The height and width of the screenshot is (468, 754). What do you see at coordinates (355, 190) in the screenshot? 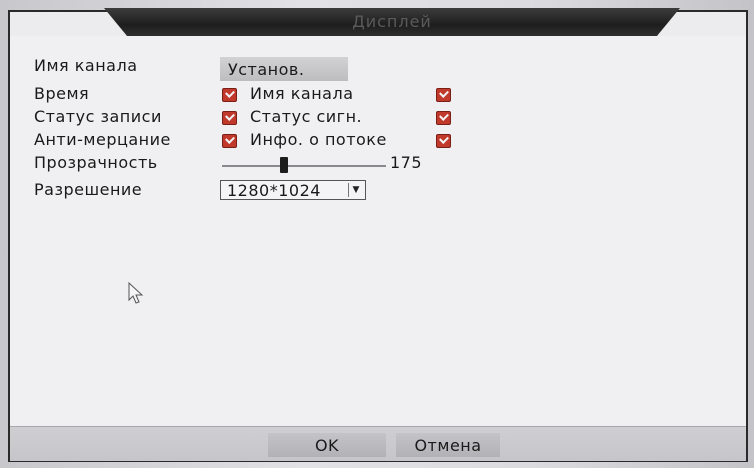
I see `chevron-down-icon: ▼` at bounding box center [355, 190].